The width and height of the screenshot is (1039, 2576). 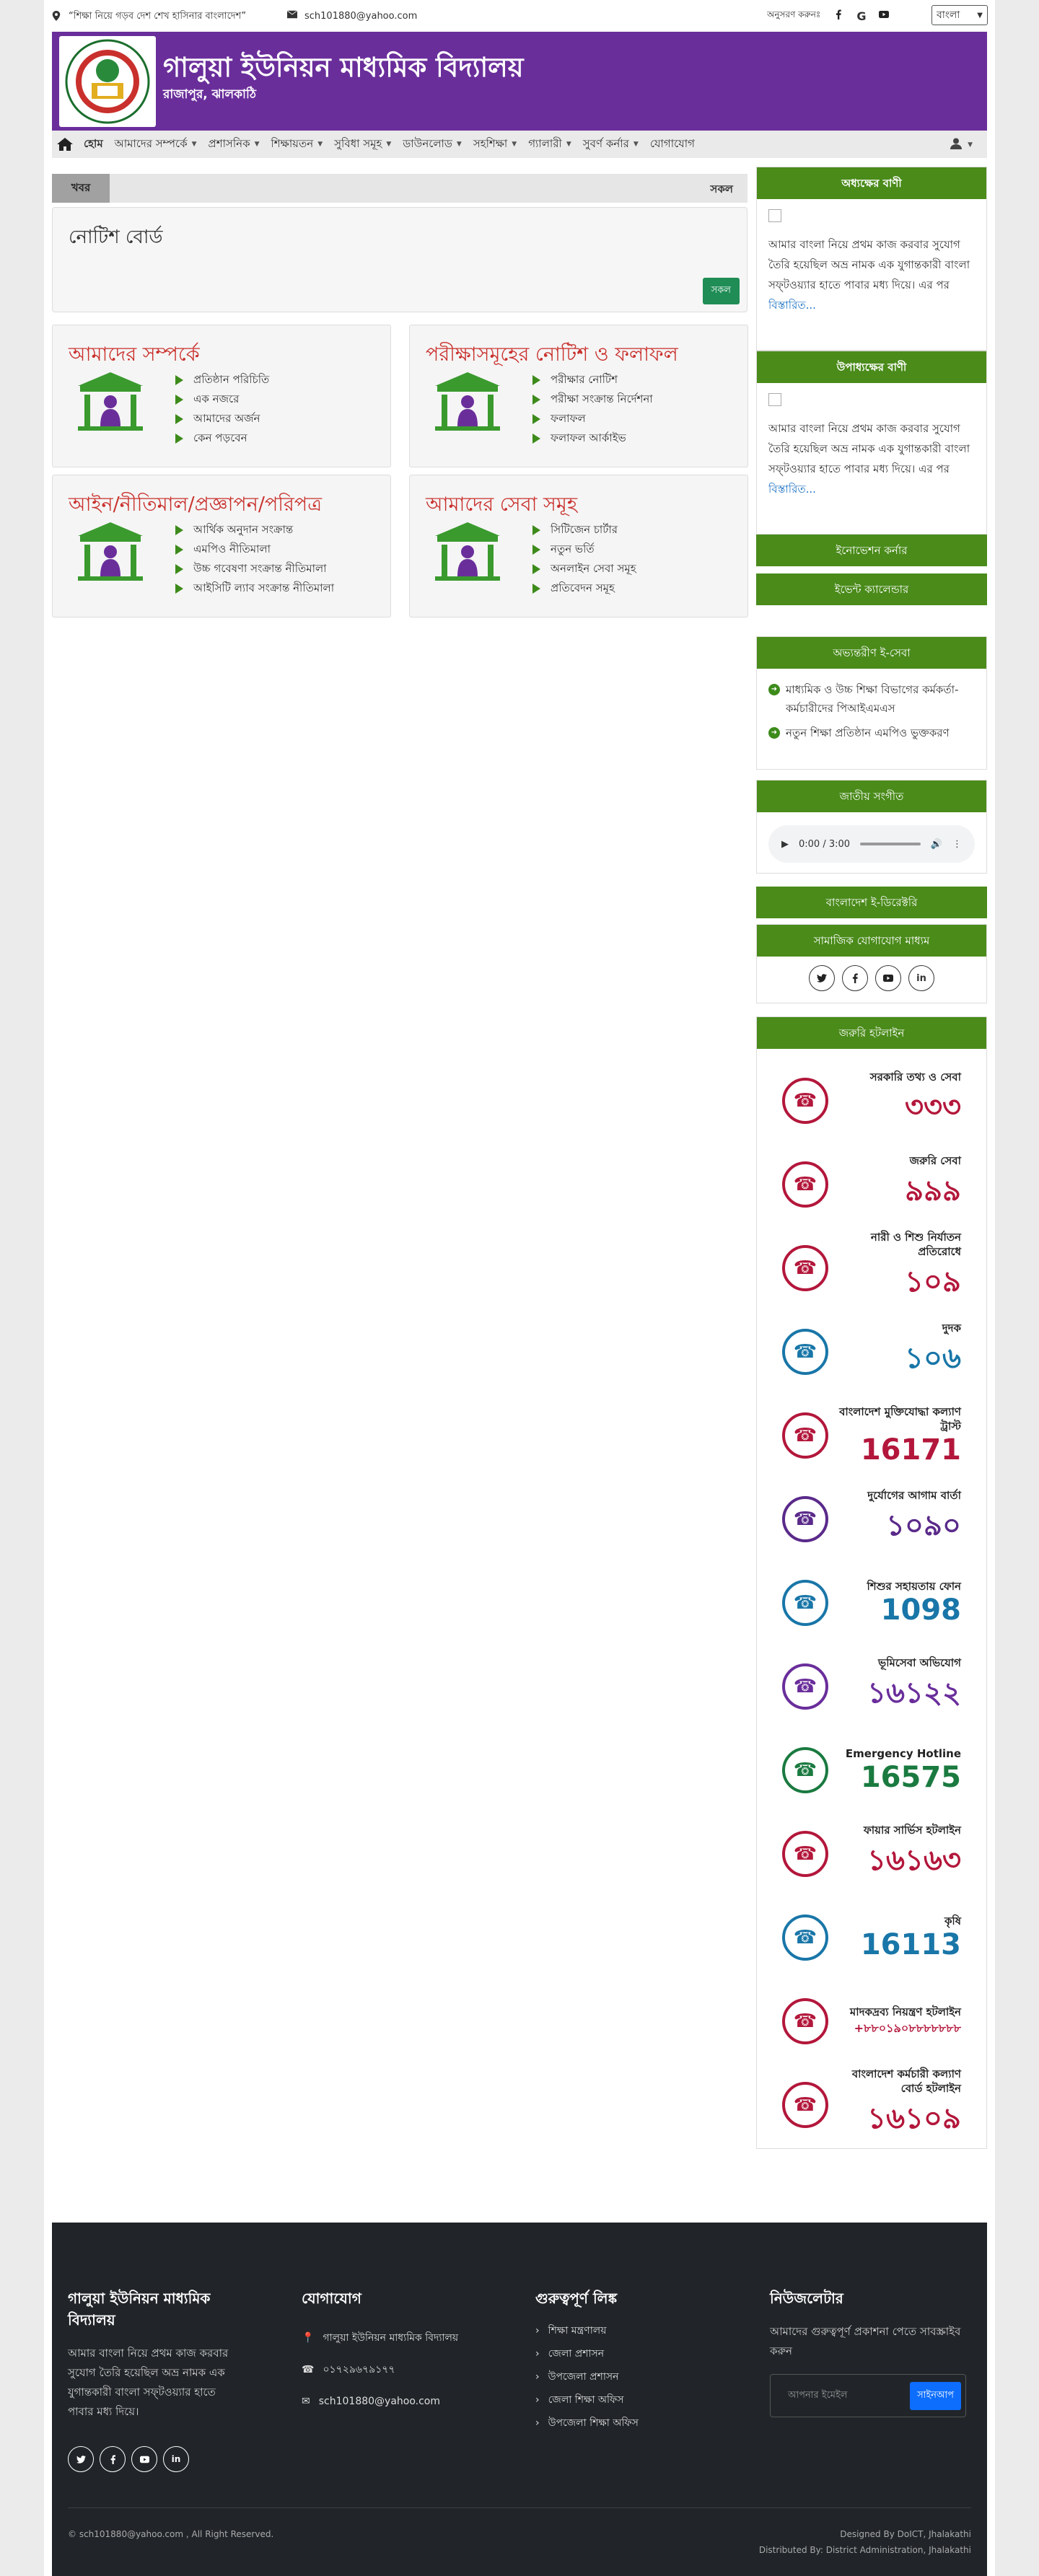 What do you see at coordinates (592, 418) in the screenshot?
I see `list-item: ফলাফল` at bounding box center [592, 418].